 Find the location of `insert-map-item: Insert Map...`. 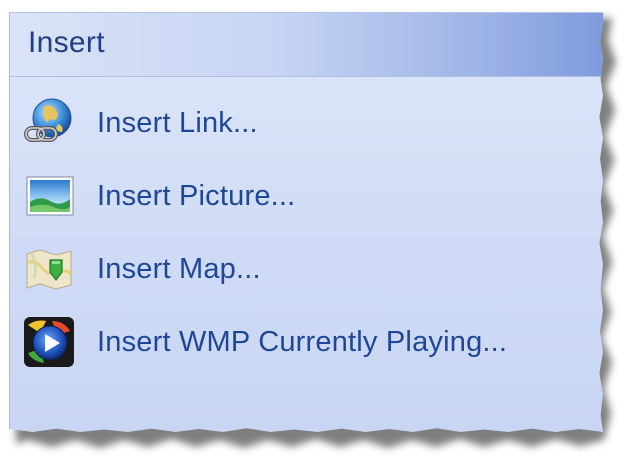

insert-map-item: Insert Map... is located at coordinates (141, 269).